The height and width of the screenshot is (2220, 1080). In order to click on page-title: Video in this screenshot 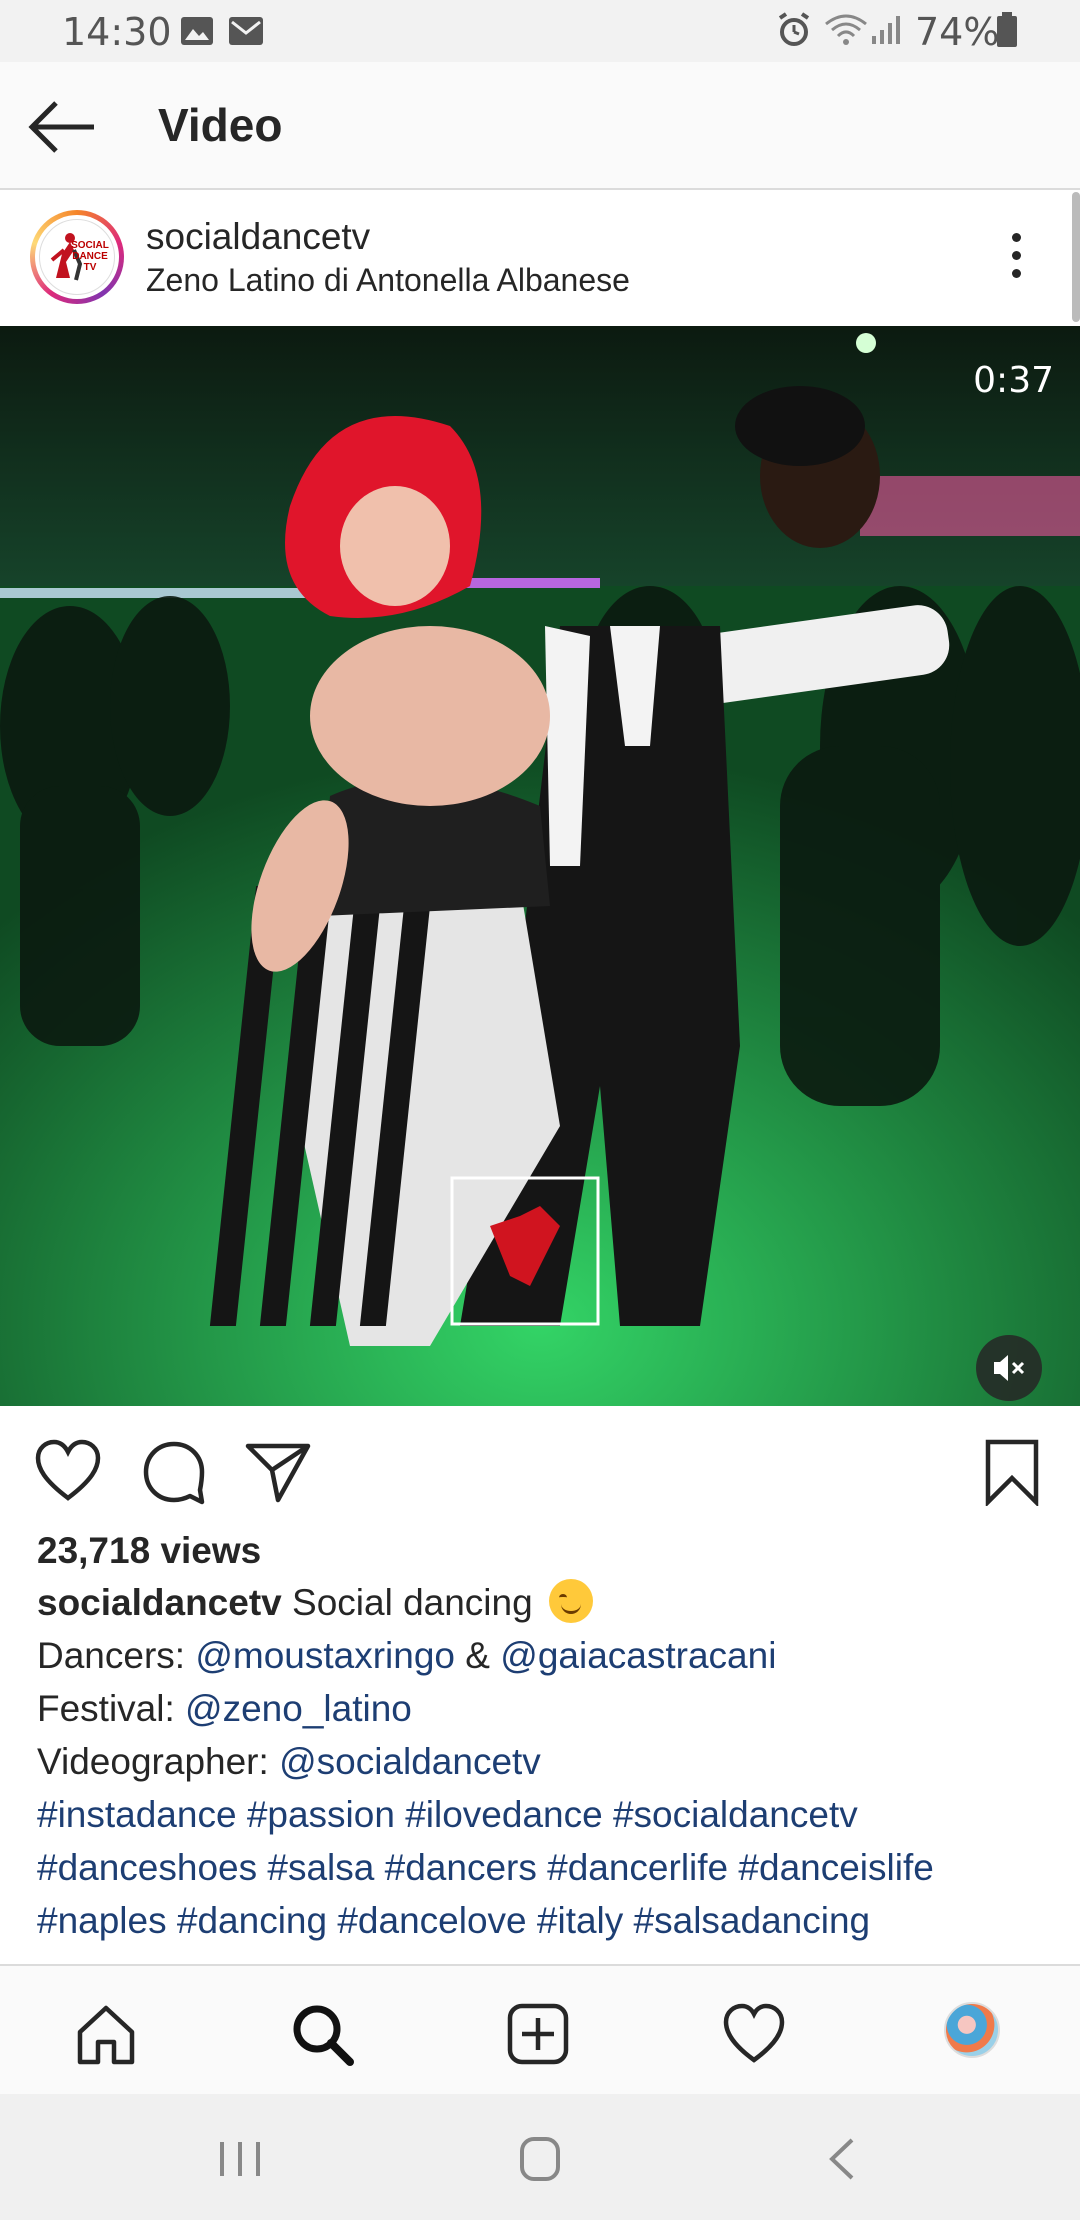, I will do `click(220, 125)`.